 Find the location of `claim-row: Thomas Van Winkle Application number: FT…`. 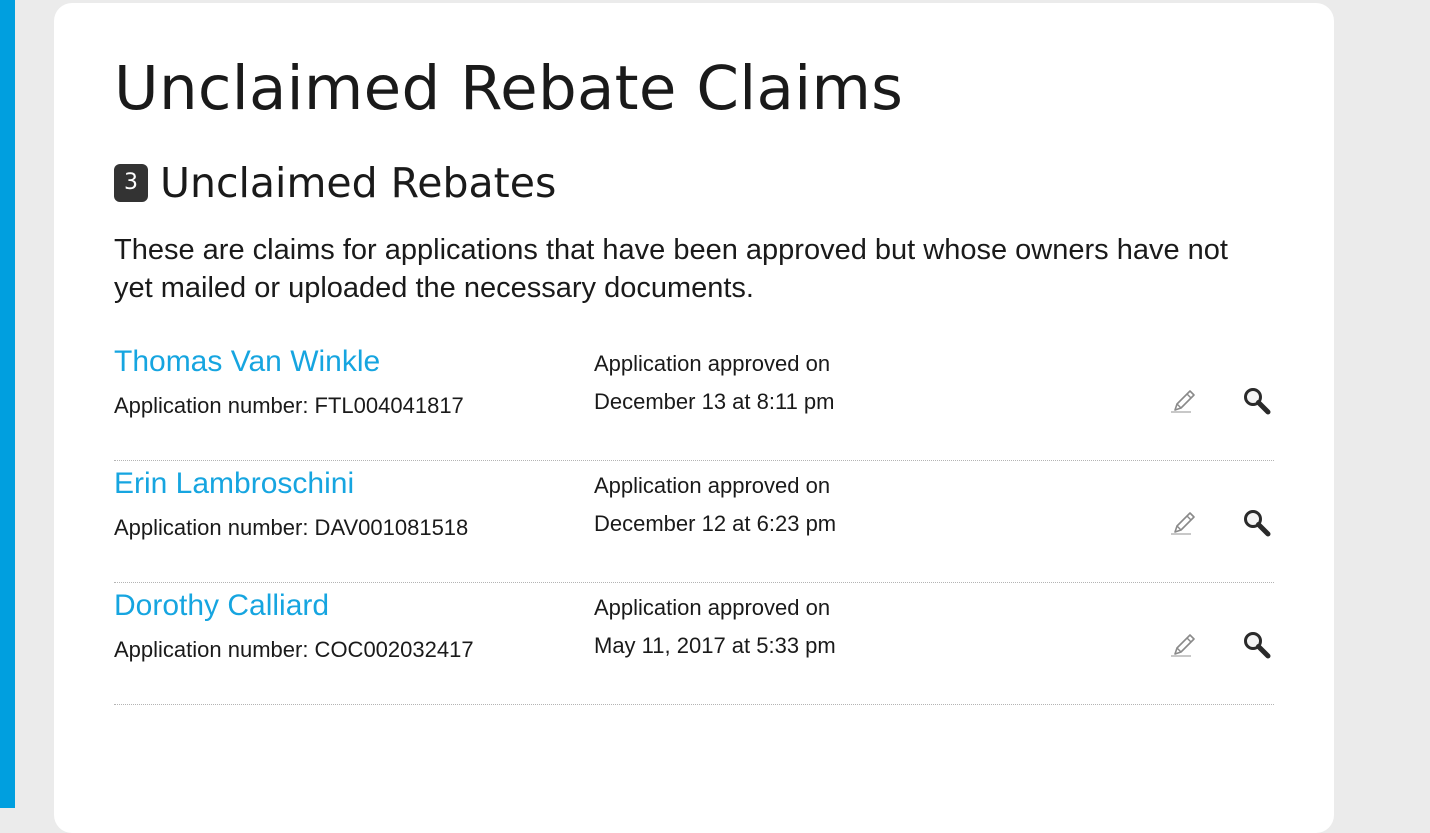

claim-row: Thomas Van Winkle Application number: FT… is located at coordinates (694, 400).